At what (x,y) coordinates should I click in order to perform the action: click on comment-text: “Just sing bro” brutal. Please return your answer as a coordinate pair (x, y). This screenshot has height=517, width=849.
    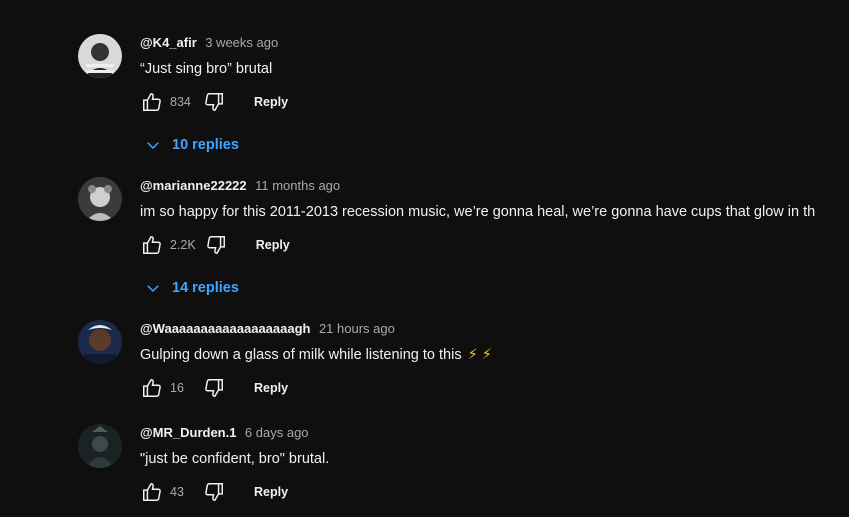
    Looking at the image, I should click on (206, 69).